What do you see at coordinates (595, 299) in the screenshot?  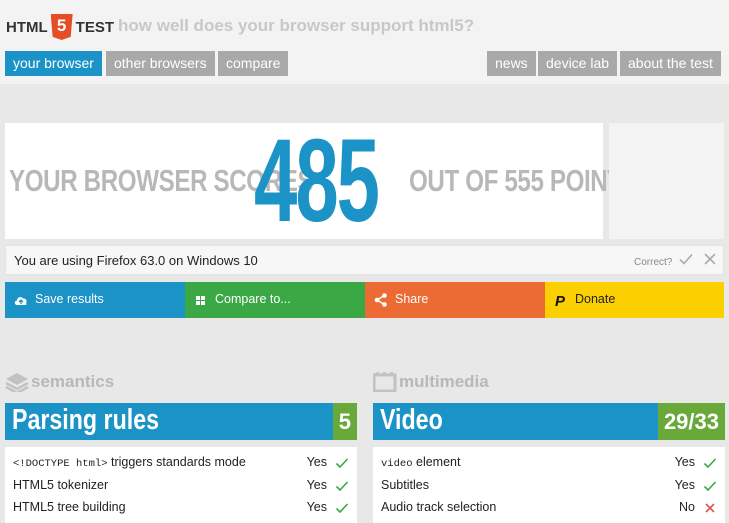 I see `donate-label: Donate` at bounding box center [595, 299].